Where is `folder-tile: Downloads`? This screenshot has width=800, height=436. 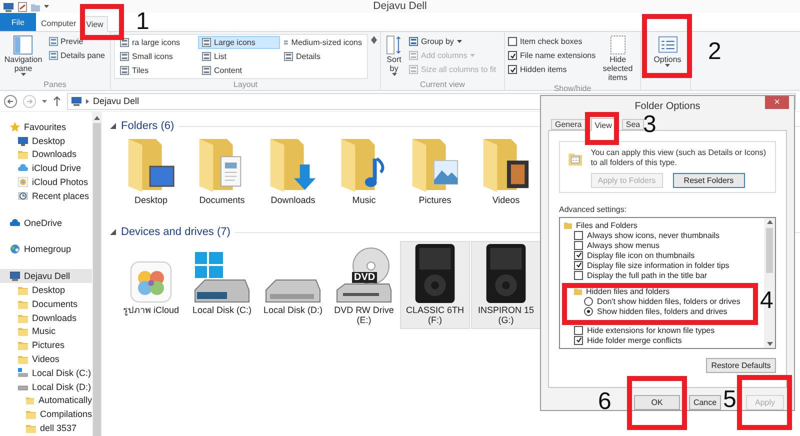
folder-tile: Downloads is located at coordinates (293, 177).